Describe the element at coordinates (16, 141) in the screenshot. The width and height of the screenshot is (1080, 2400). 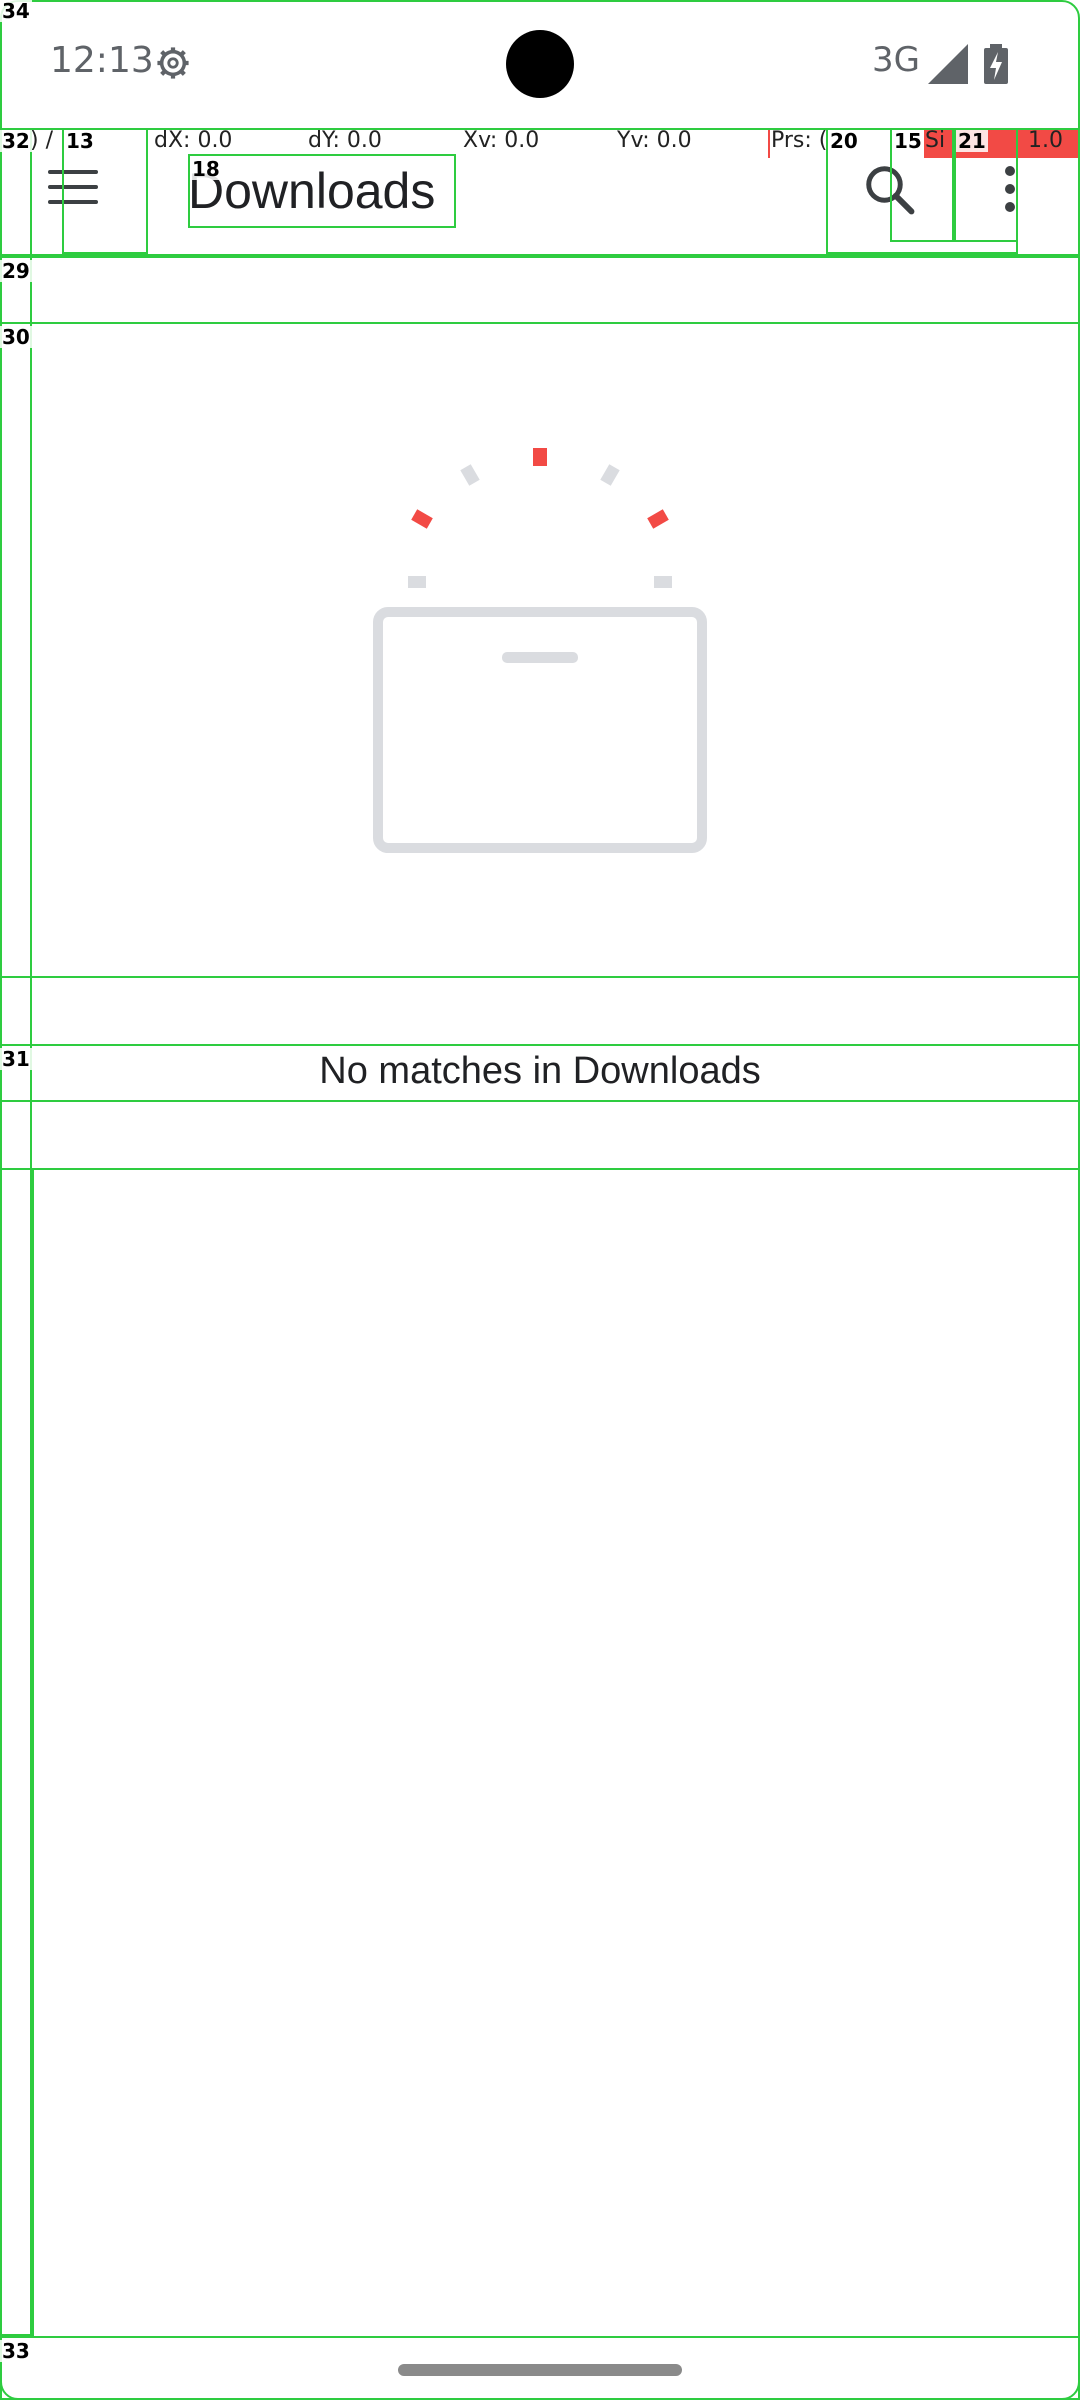
I see `debug-tag: 32` at that location.